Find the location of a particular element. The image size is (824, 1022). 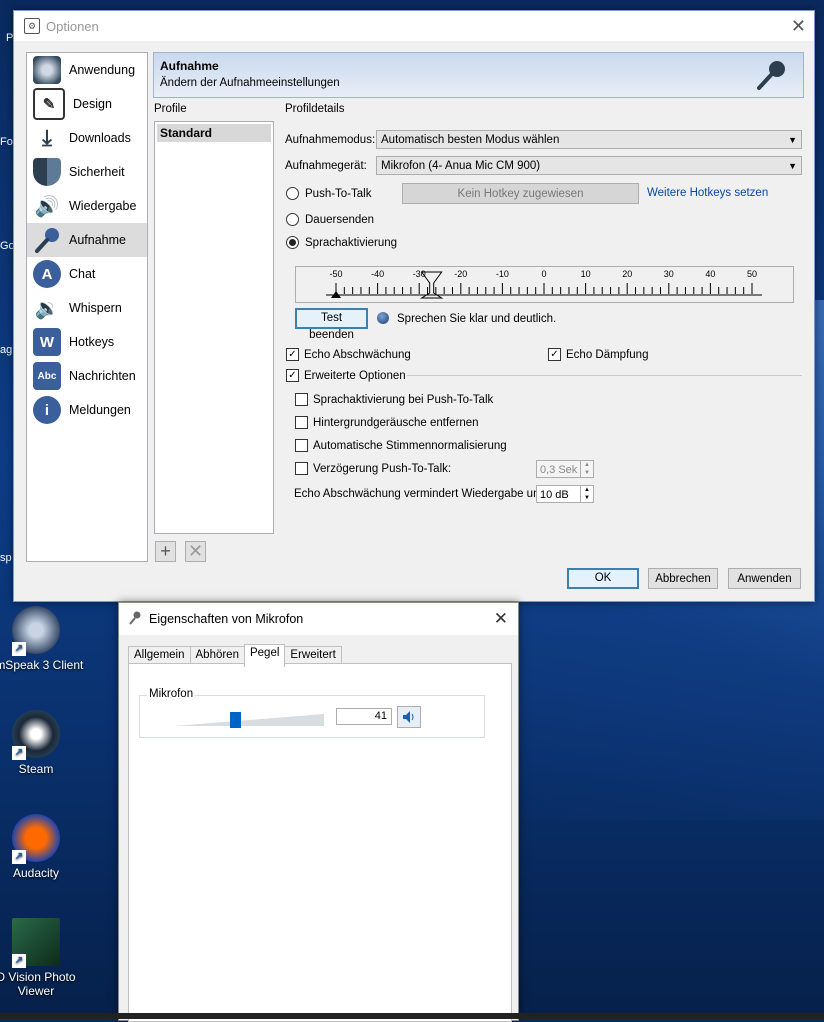

ptt-delay-spinner: 0,3 Sek ▲ ▼ is located at coordinates (565, 469).